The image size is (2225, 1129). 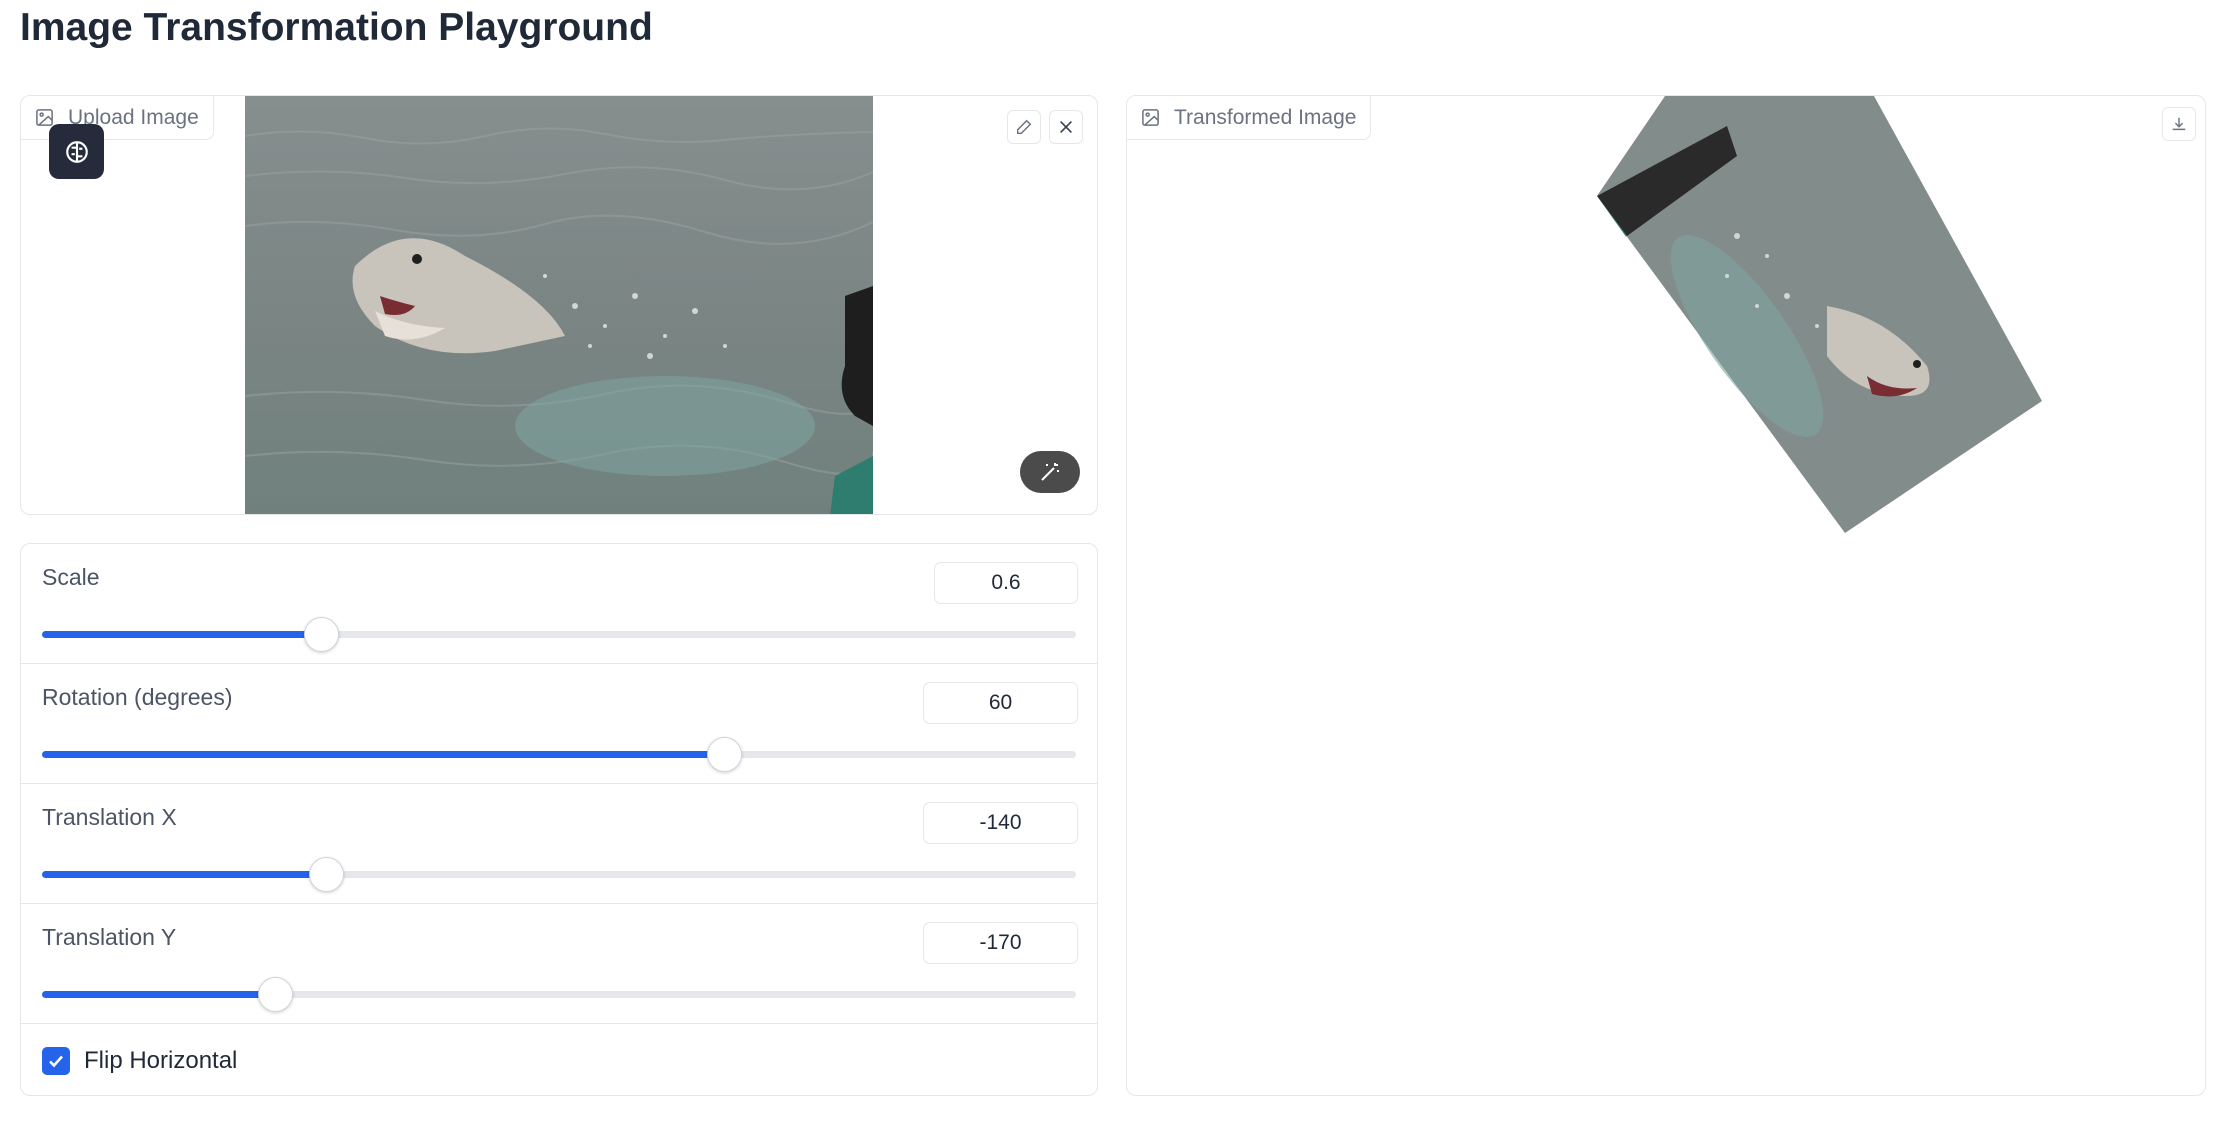 I want to click on magic-wand-button, so click(x=1050, y=472).